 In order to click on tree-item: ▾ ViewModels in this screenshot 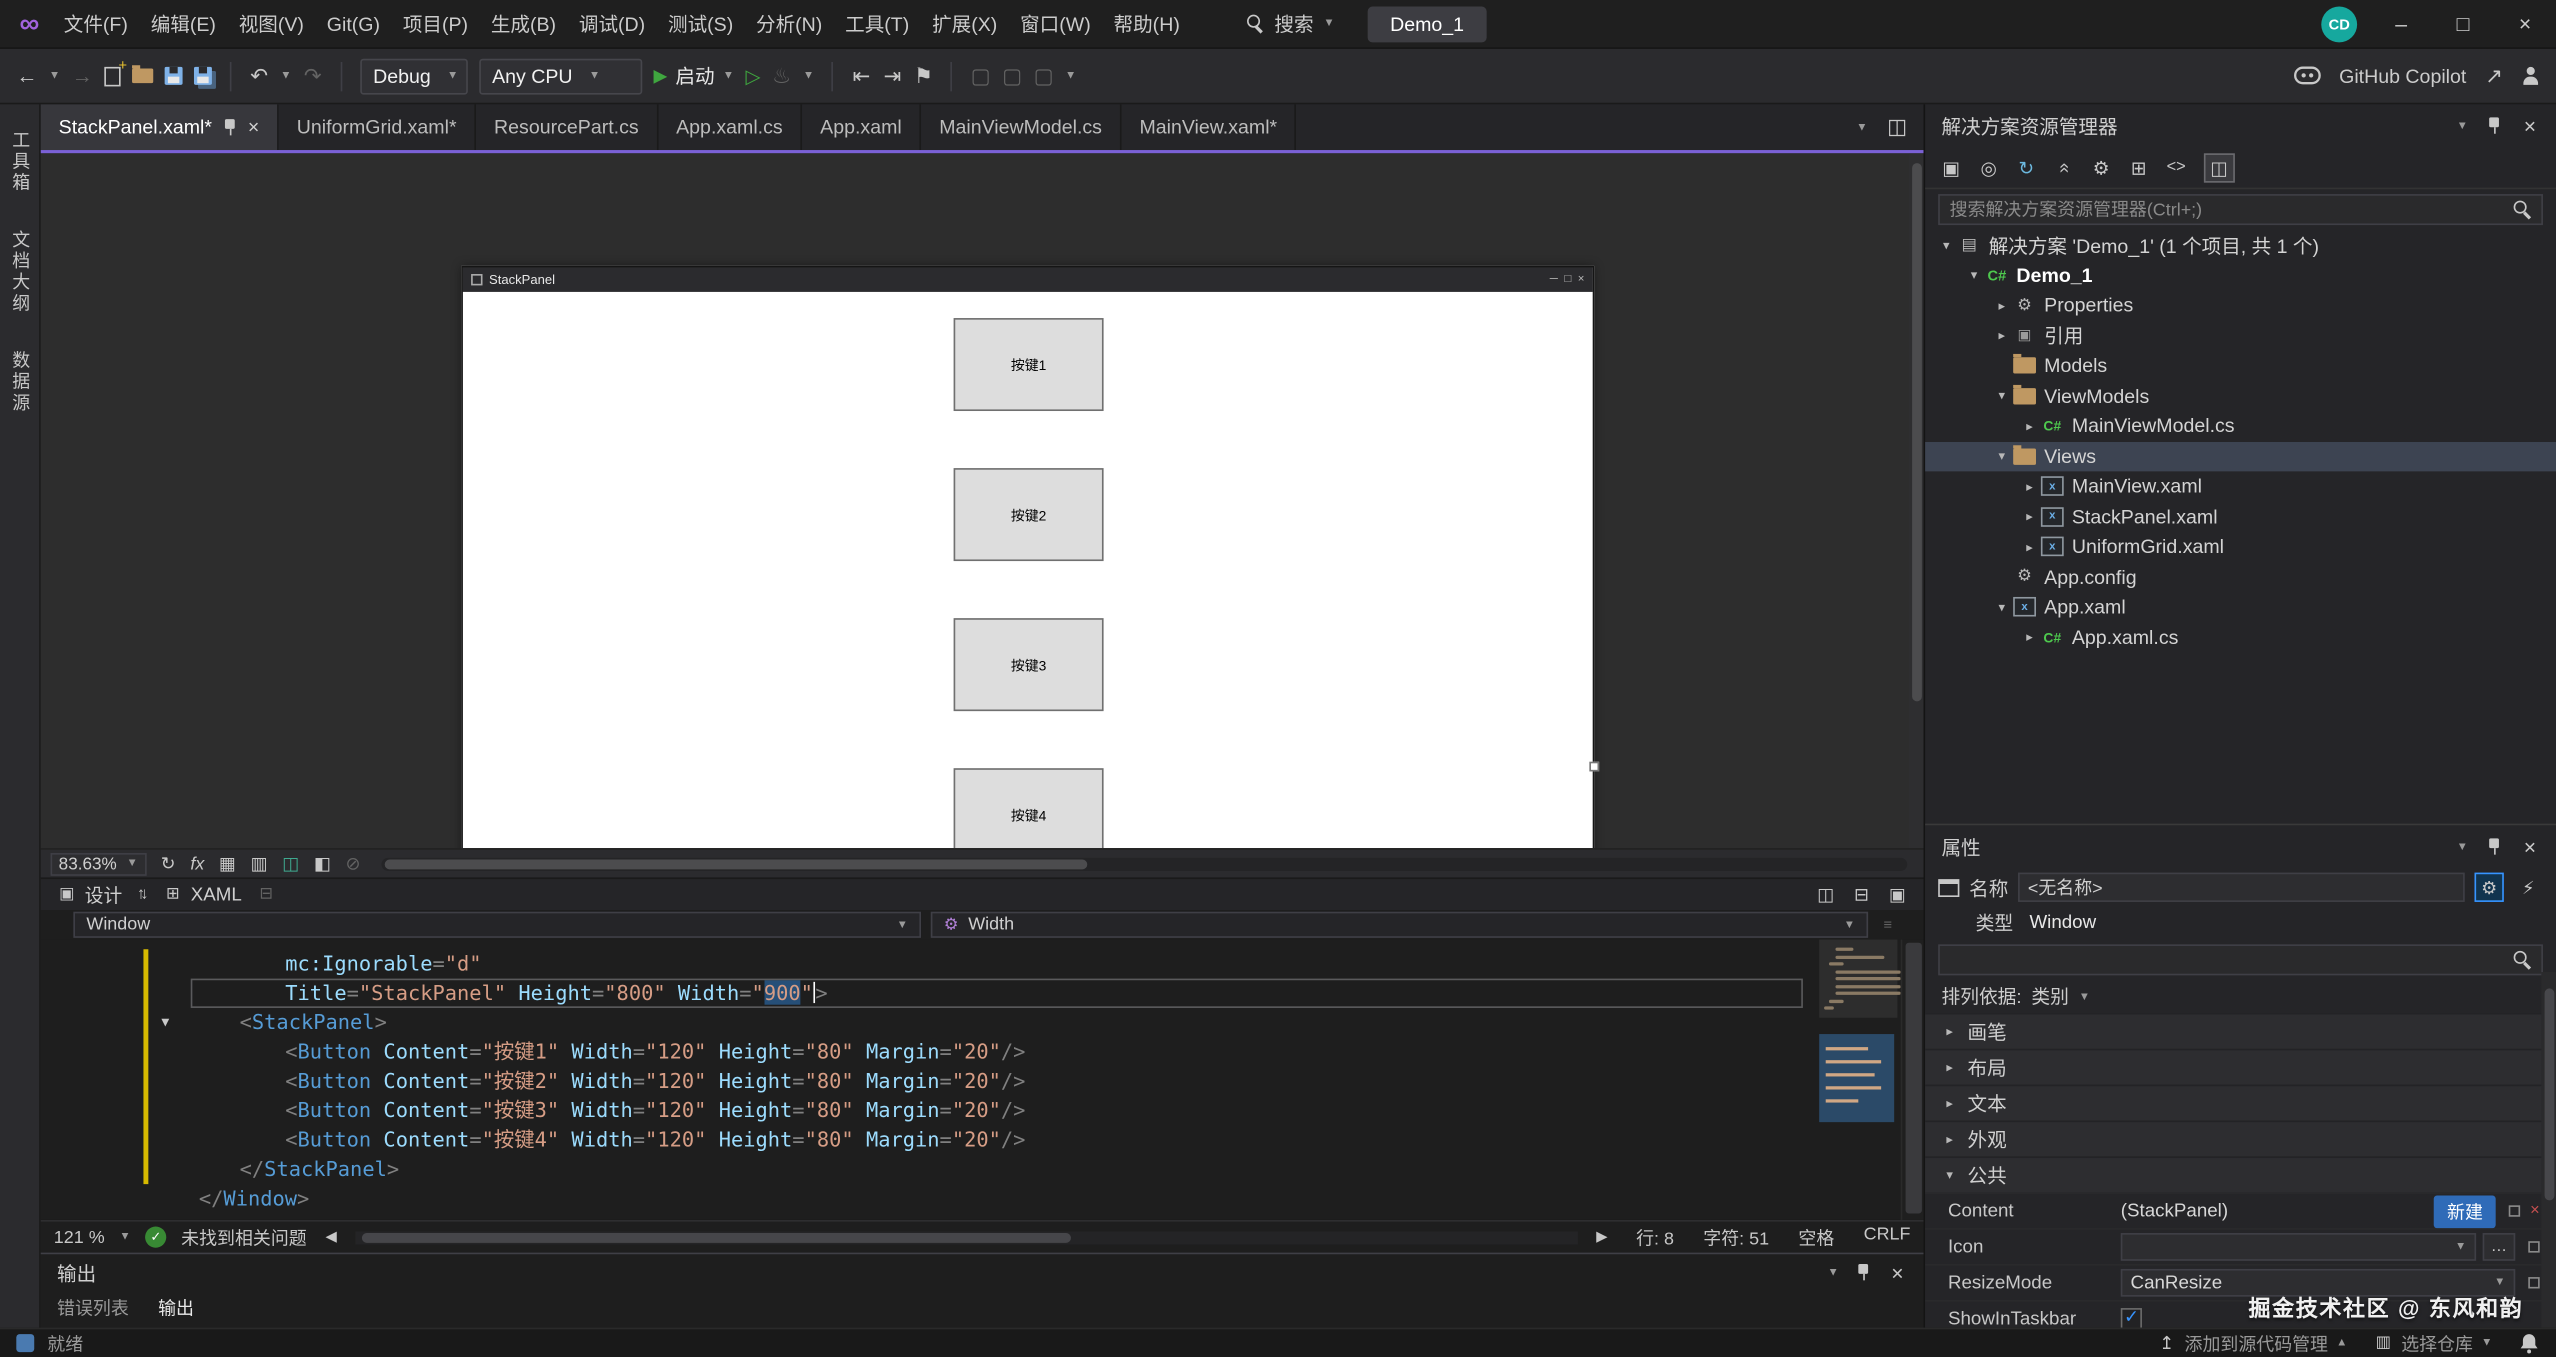, I will do `click(2240, 396)`.